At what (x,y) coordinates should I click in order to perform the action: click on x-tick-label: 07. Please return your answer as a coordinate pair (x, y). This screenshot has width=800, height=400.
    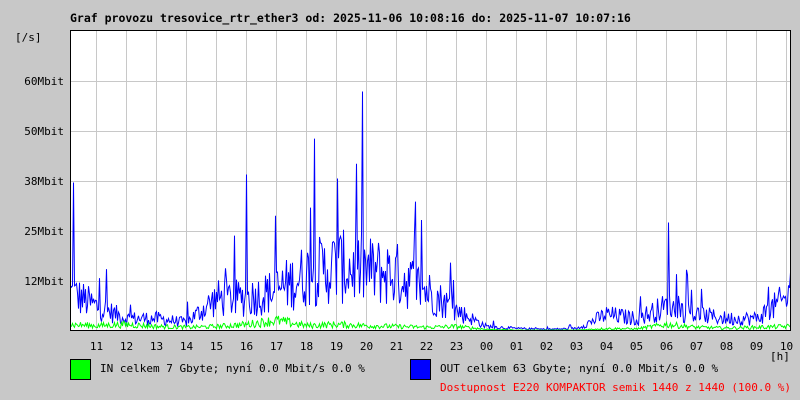
    Looking at the image, I should click on (696, 346).